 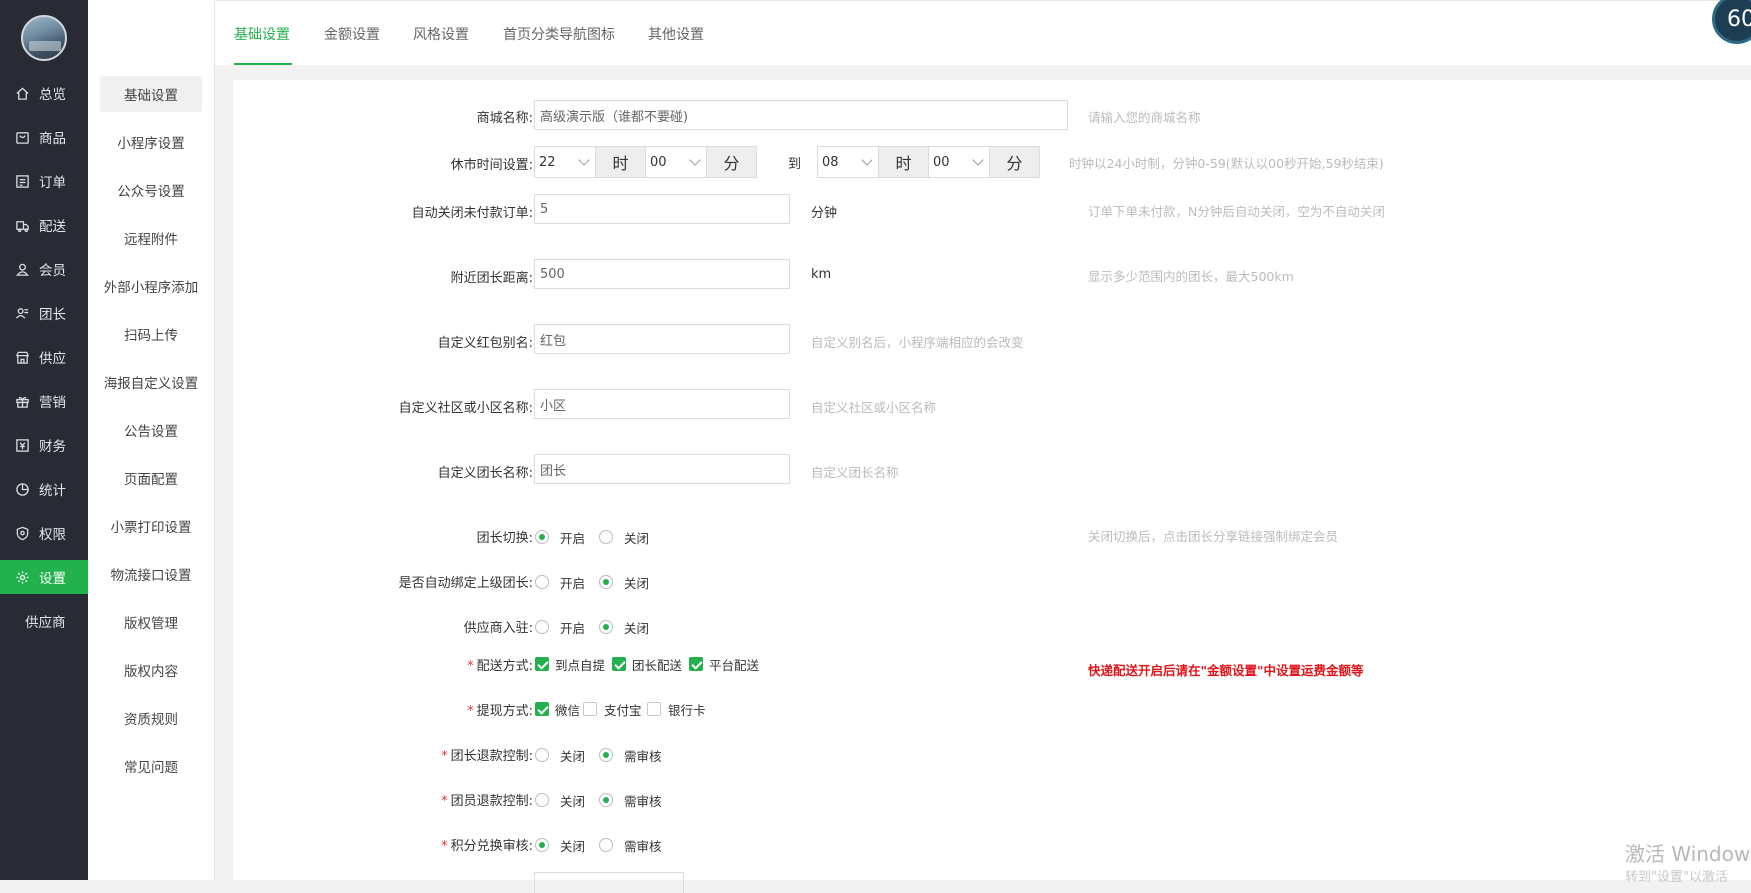 I want to click on community-alias-input: 小区, so click(x=662, y=404).